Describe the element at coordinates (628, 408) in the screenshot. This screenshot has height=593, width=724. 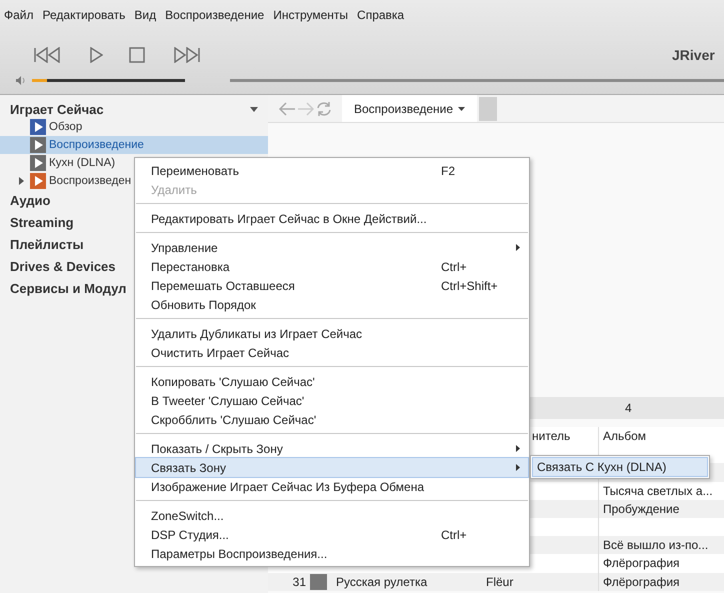
I see `column-group-header: 4` at that location.